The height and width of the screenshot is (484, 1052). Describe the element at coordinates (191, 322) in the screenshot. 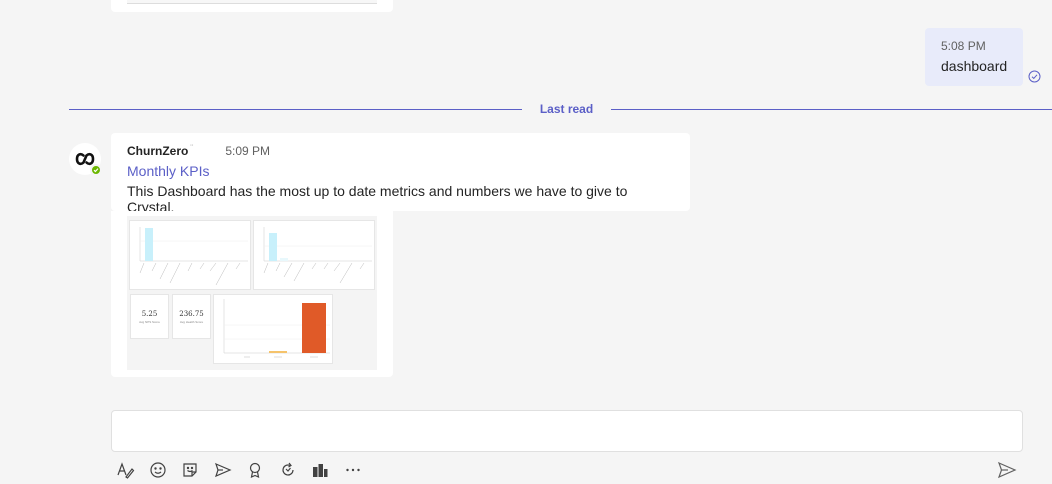

I see `kpi-2-caption: Avg Health Score` at that location.